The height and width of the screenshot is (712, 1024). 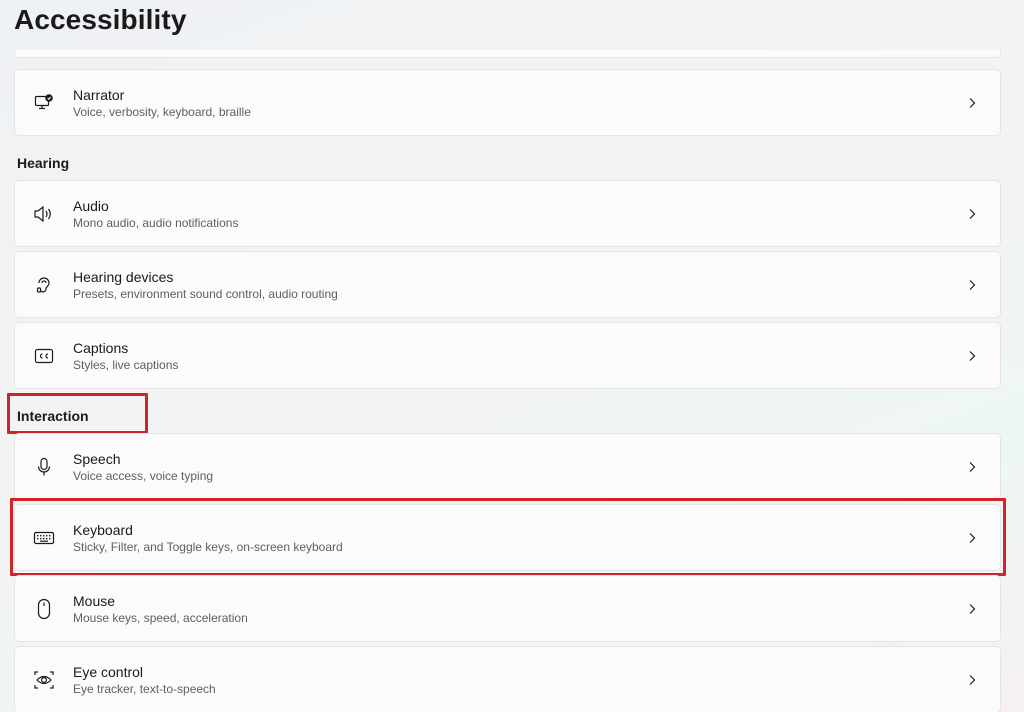 I want to click on setting-description: Mono audio, audio notifications, so click(x=156, y=222).